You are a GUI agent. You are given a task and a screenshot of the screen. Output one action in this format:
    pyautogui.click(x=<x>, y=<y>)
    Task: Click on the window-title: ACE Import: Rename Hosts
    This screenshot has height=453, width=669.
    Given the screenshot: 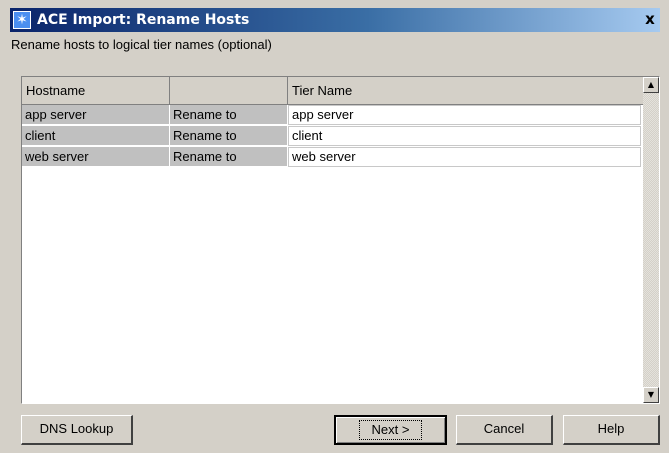 What is the action you would take?
    pyautogui.click(x=143, y=20)
    